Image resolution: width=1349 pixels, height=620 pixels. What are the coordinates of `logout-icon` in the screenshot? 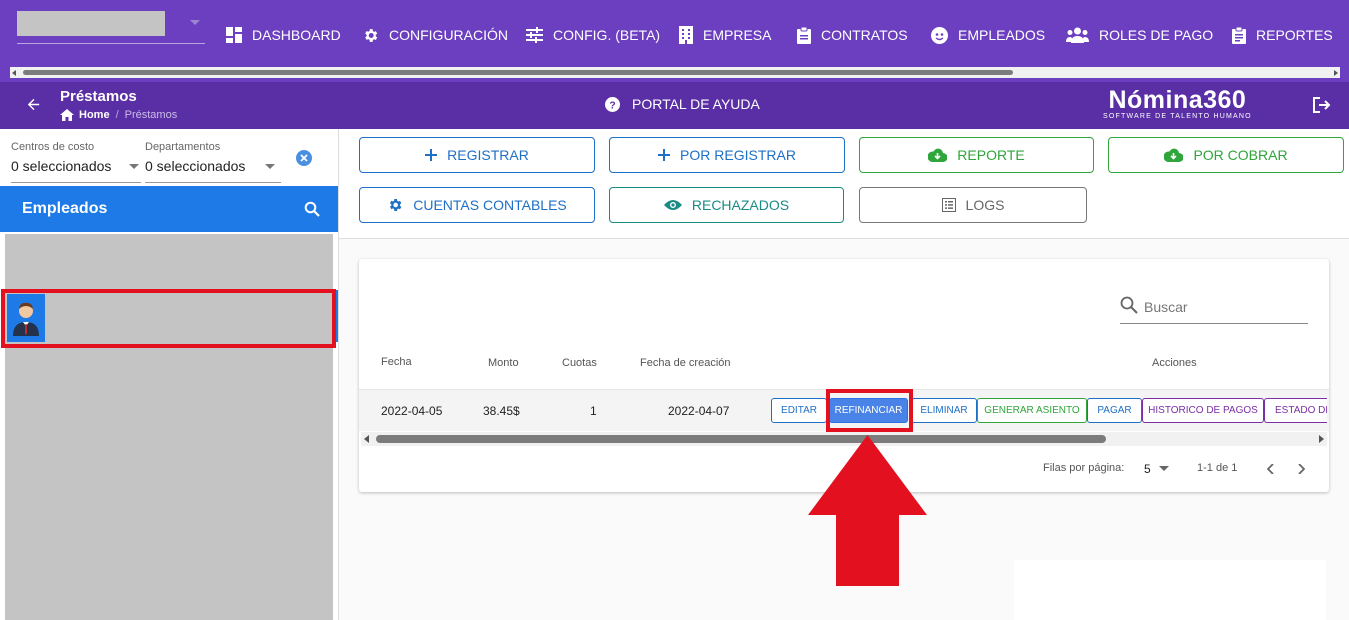 It's located at (1322, 105).